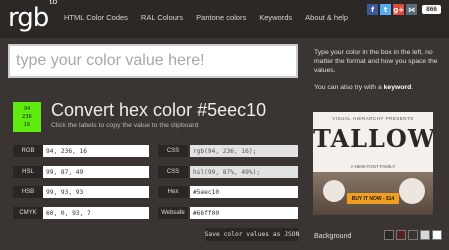 Image resolution: width=449 pixels, height=250 pixels. What do you see at coordinates (173, 213) in the screenshot?
I see `websafe-label: Websafe` at bounding box center [173, 213].